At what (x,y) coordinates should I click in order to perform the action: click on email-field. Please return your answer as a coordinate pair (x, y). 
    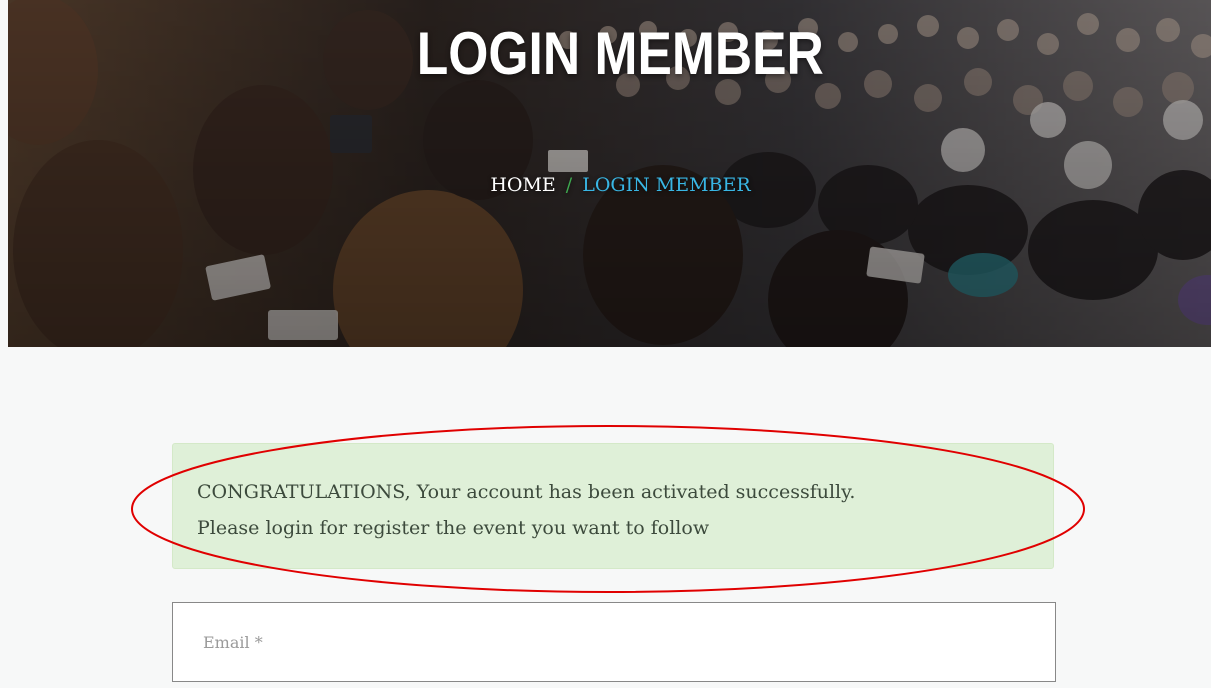
    Looking at the image, I should click on (614, 642).